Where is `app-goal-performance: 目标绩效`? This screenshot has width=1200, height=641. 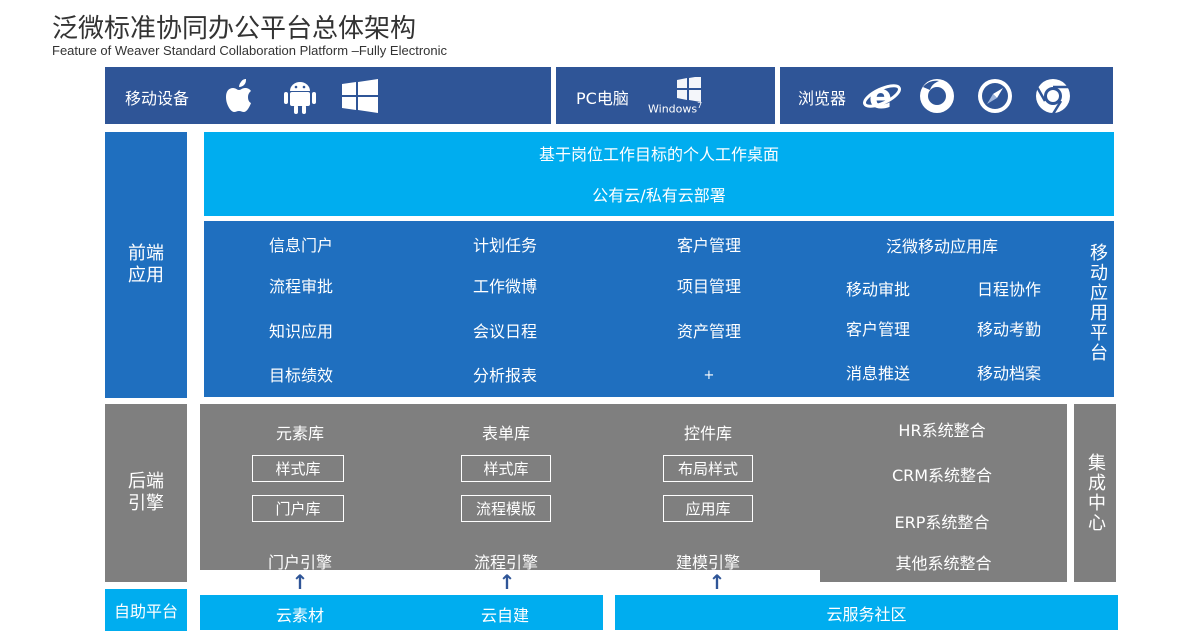 app-goal-performance: 目标绩效 is located at coordinates (301, 375).